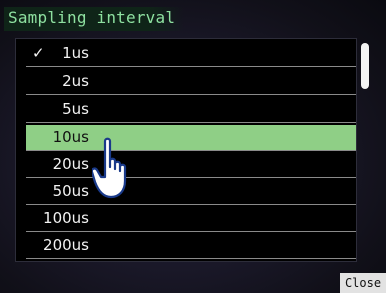 Image resolution: width=386 pixels, height=293 pixels. Describe the element at coordinates (70, 191) in the screenshot. I see `list-item-label: 50us` at that location.